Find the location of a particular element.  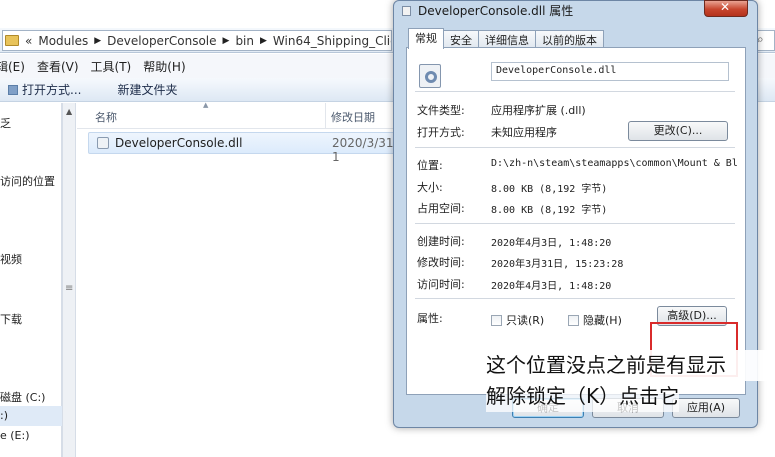

size-on-disk-value: 8.00 KB (8,192 字节) is located at coordinates (549, 210).